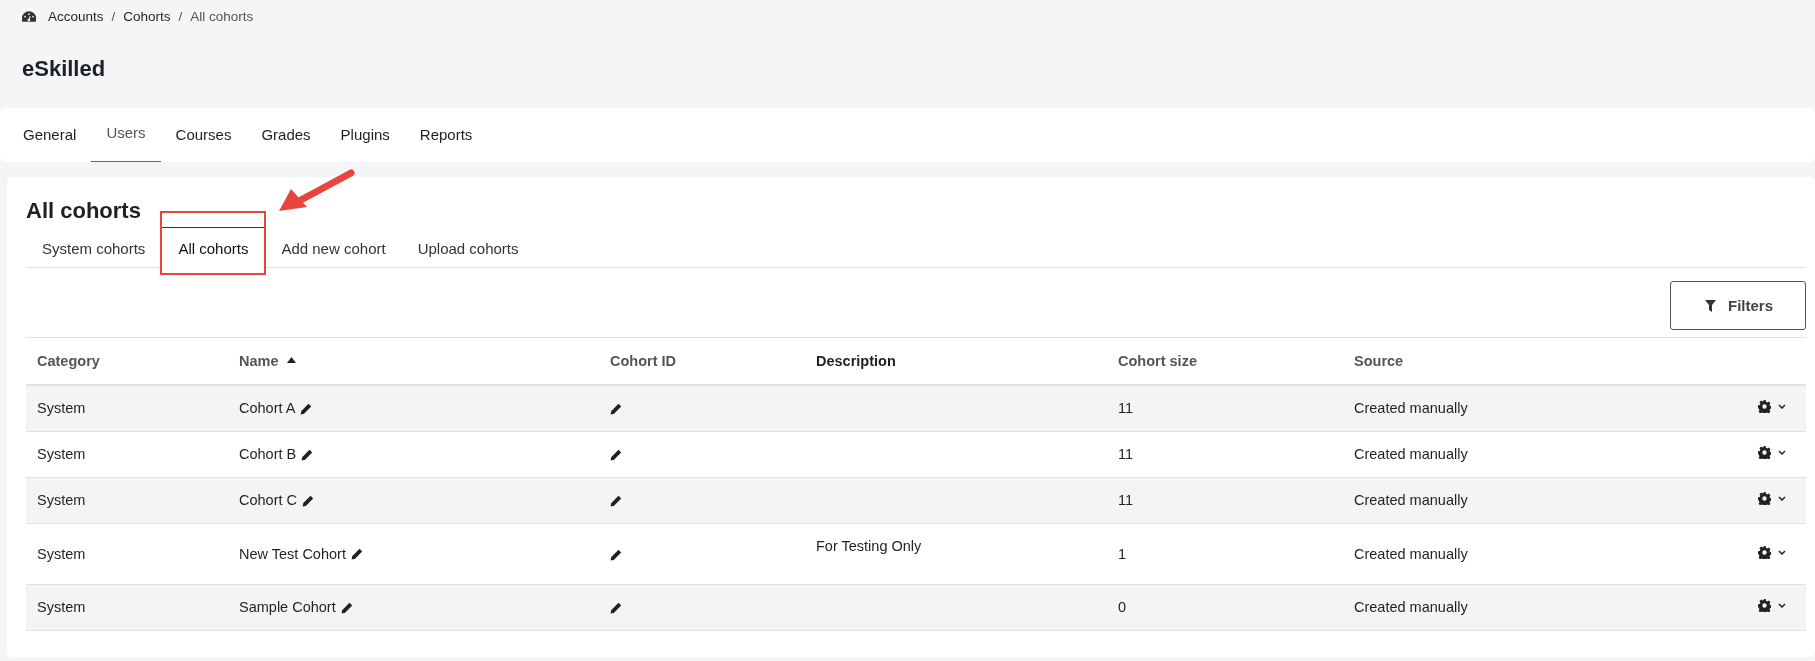  What do you see at coordinates (64, 68) in the screenshot?
I see `site-title: eSkilled` at bounding box center [64, 68].